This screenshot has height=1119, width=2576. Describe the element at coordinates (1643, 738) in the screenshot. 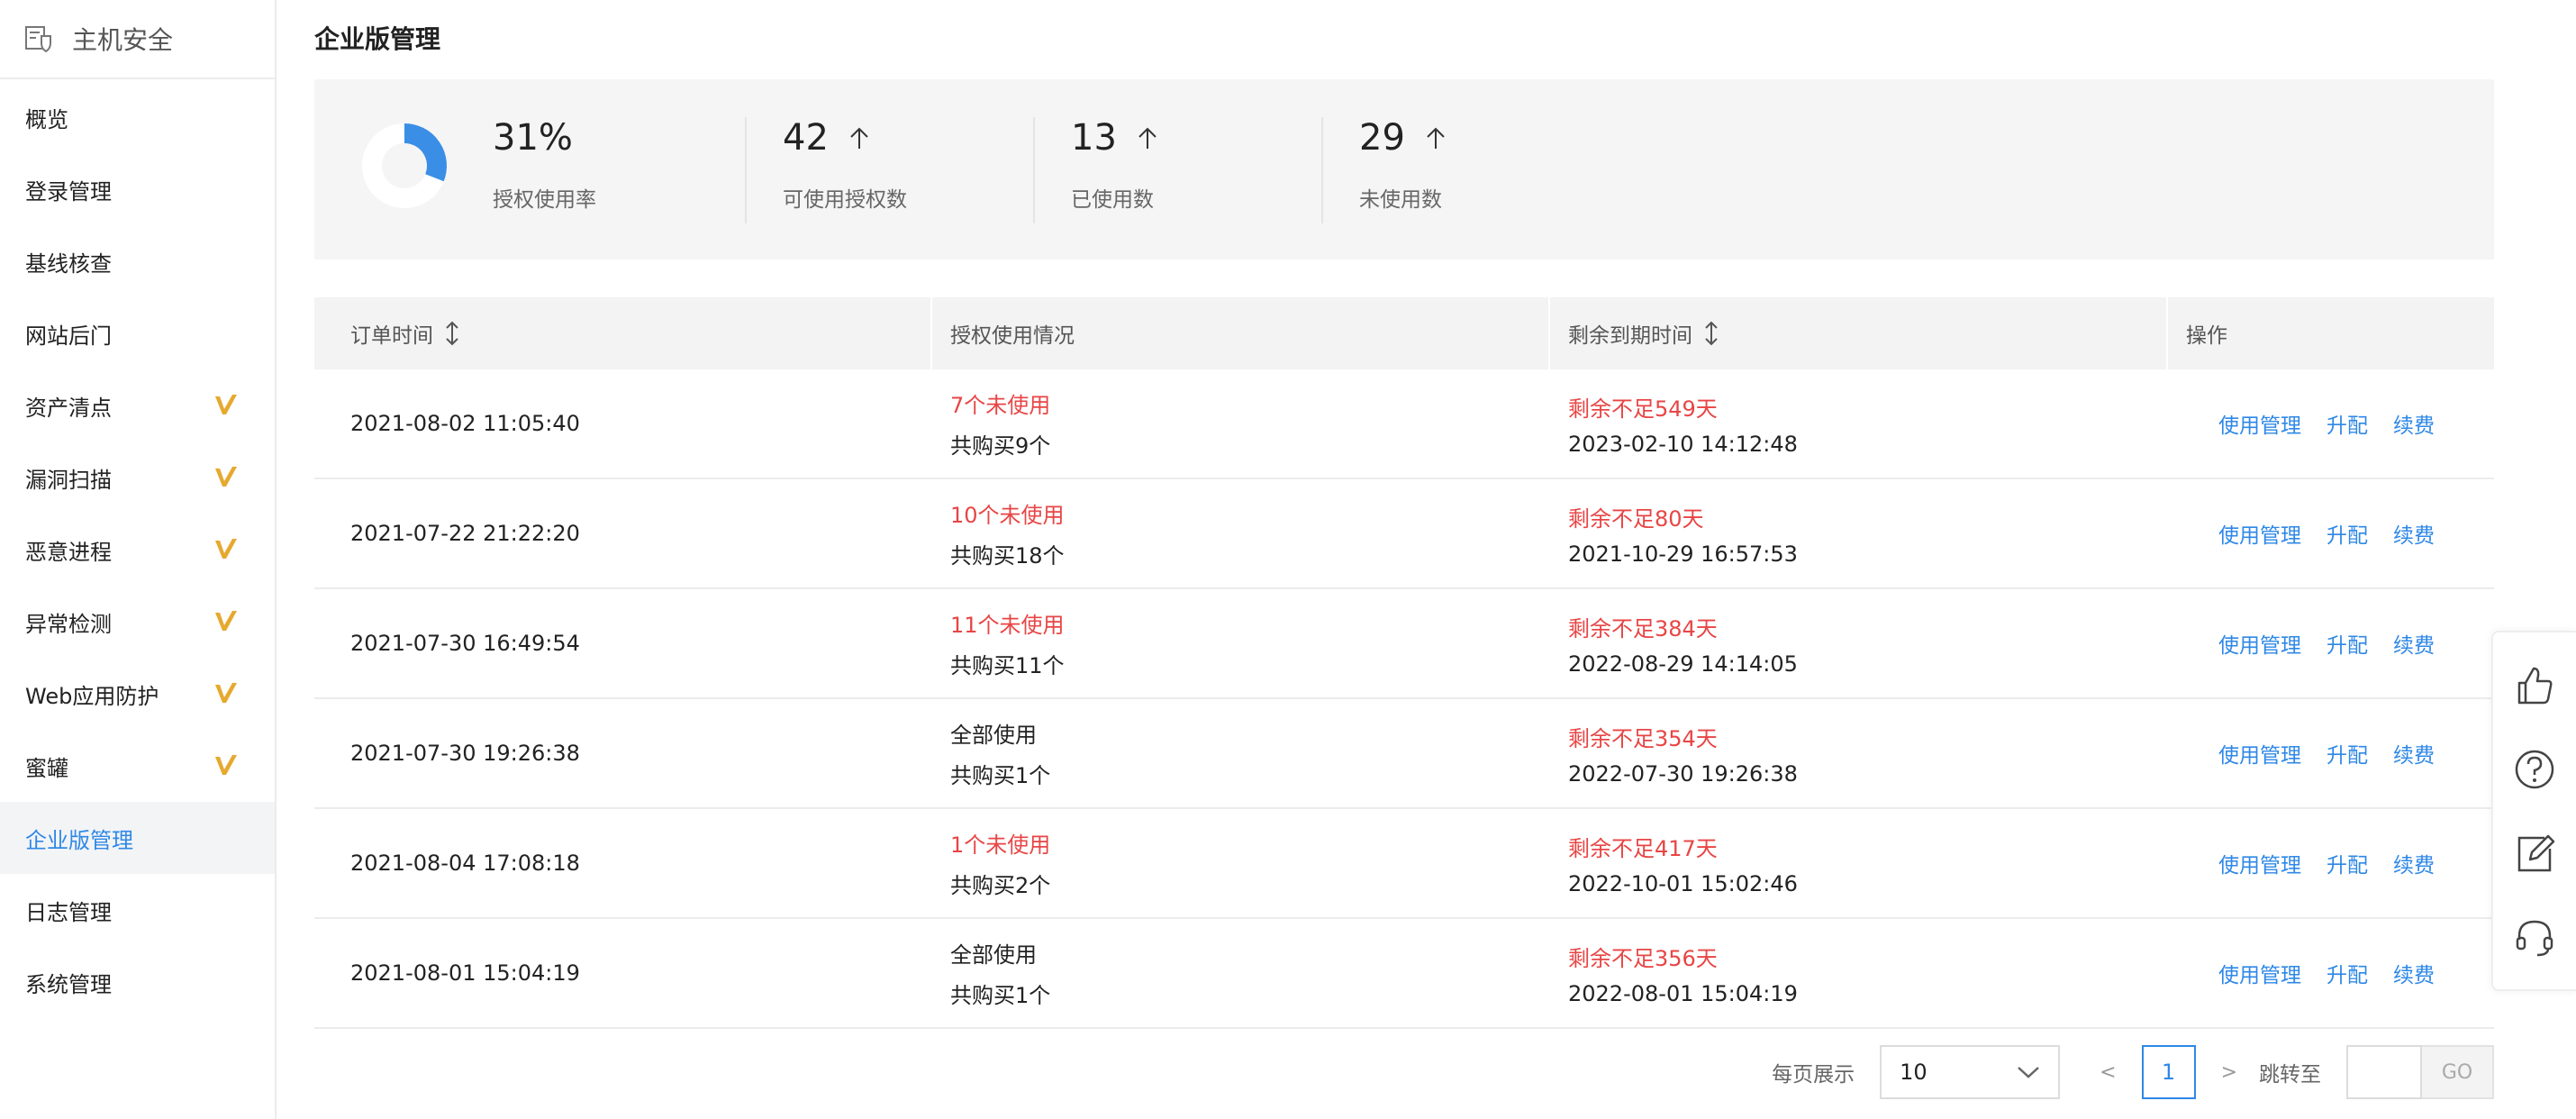

I see `remaining-days: 剩余不足354天` at that location.